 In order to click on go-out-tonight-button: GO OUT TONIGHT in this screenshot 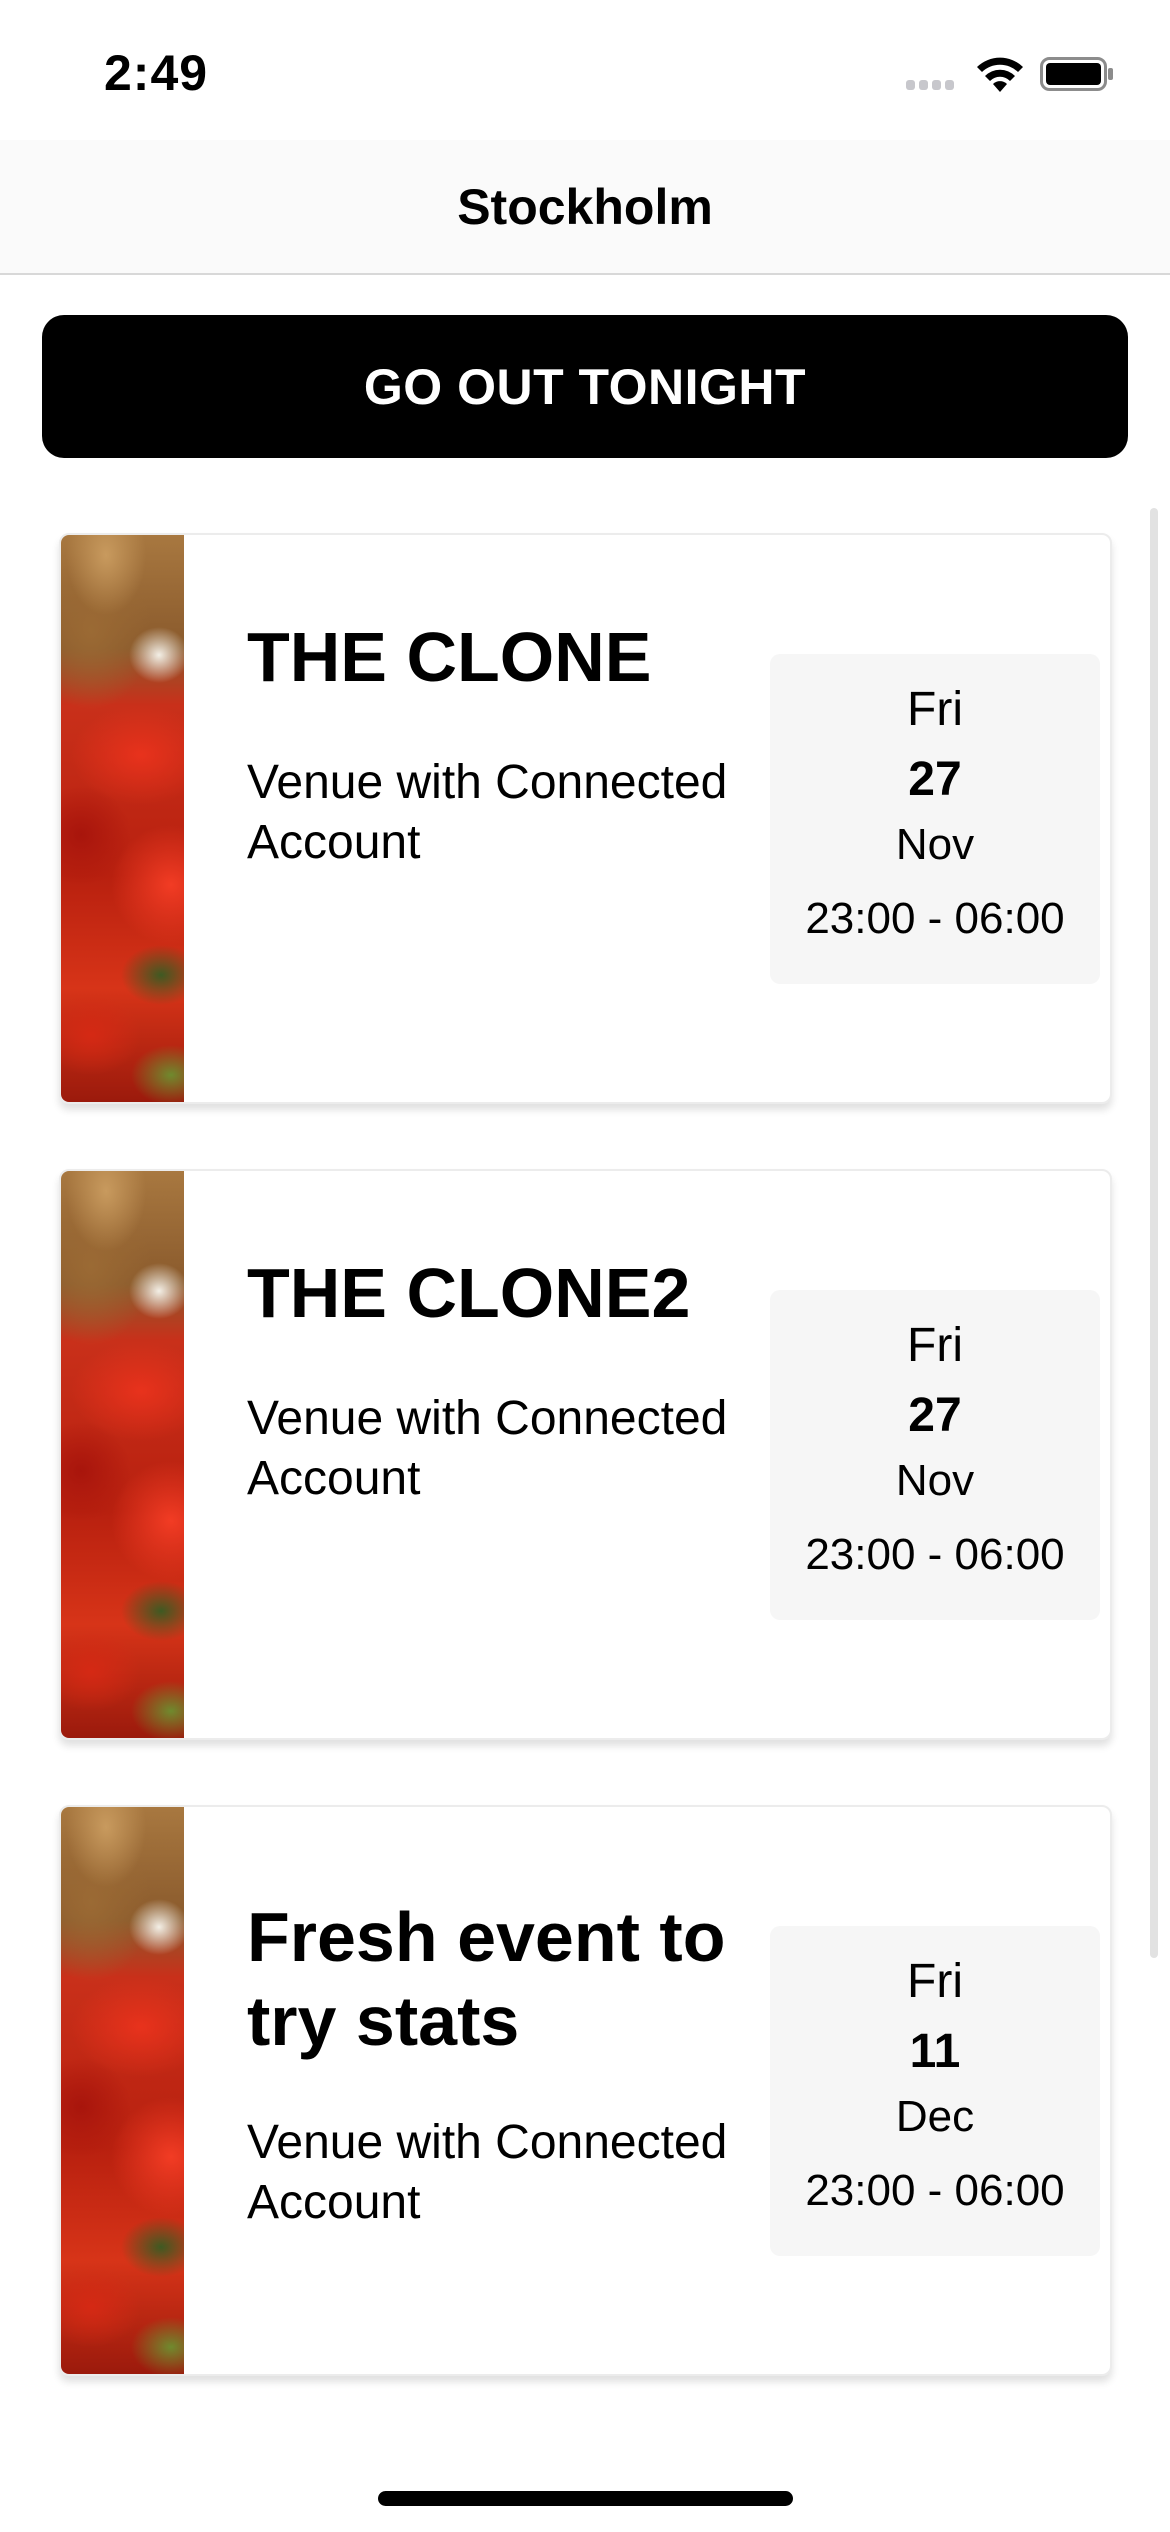, I will do `click(585, 386)`.